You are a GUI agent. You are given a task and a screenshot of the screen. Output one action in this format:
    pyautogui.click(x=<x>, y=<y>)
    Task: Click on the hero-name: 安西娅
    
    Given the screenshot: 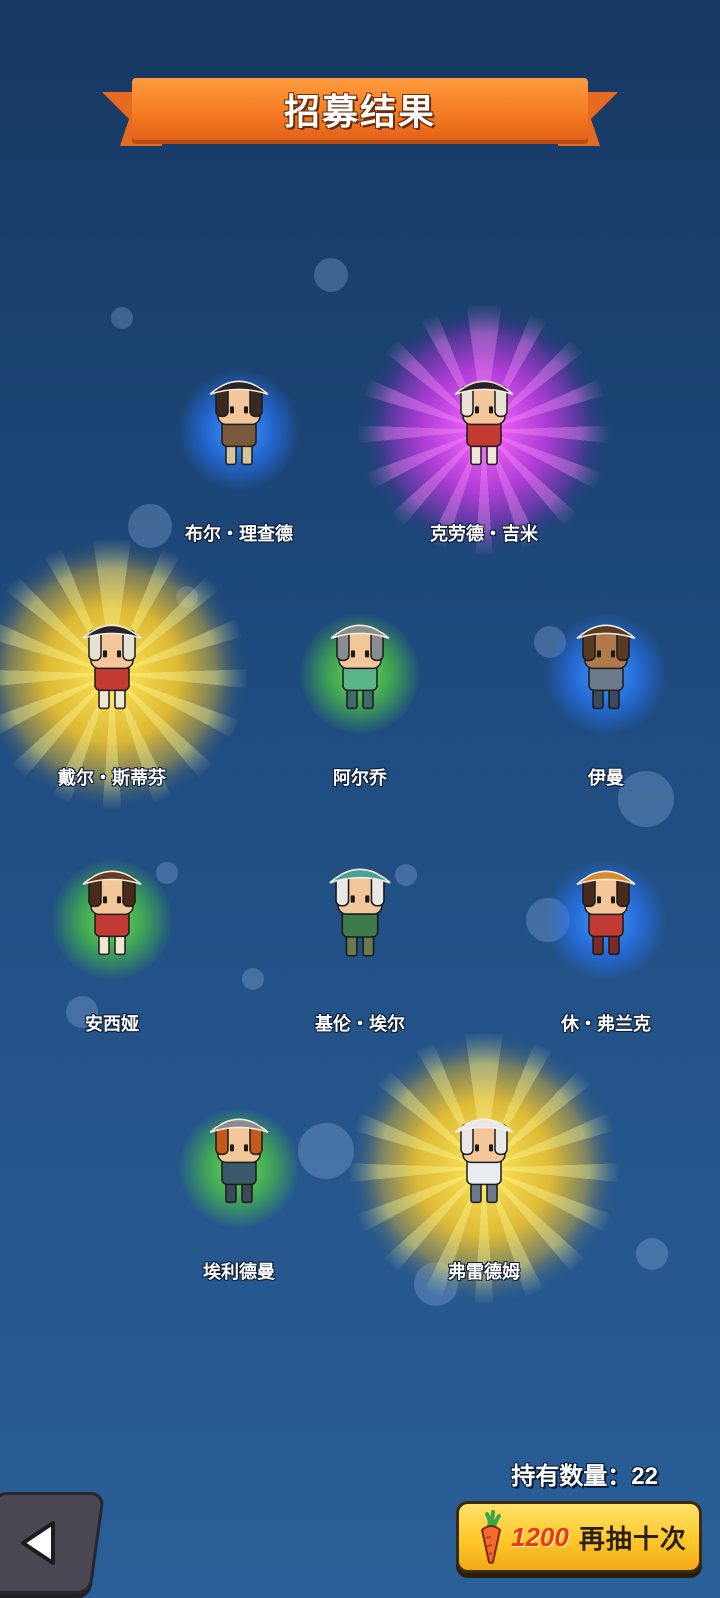 What is the action you would take?
    pyautogui.click(x=112, y=1024)
    